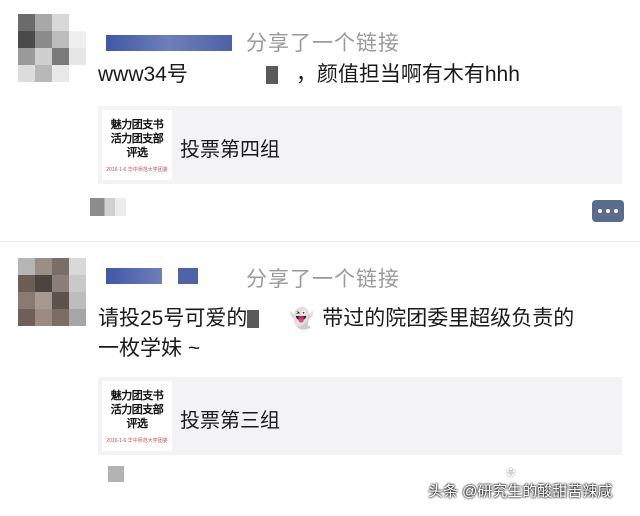  I want to click on message-line1-start: 请投25号可爱的, so click(173, 318).